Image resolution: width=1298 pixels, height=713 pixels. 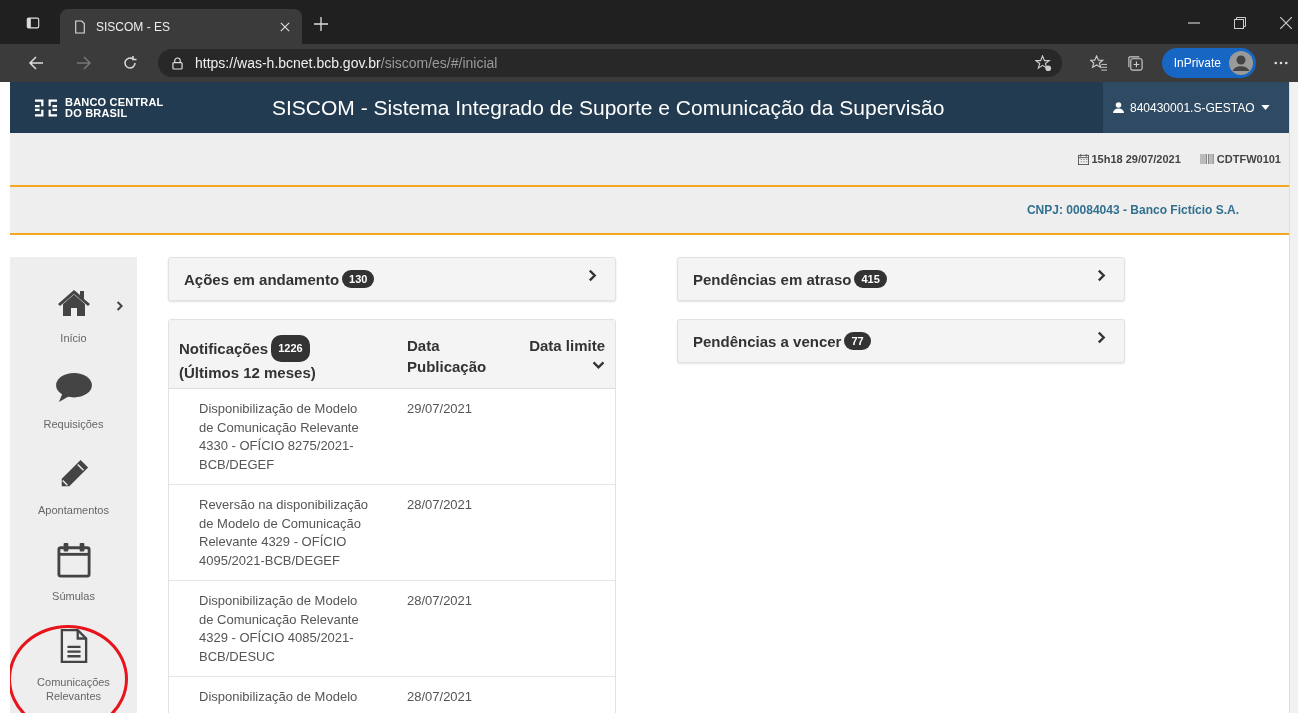 What do you see at coordinates (284, 533) in the screenshot?
I see `notification-text: Reversão na disponibilização de Modelo de Comunicação Relevante 4329 - OFÍCIO 4095/2021-BCB/DEGEF` at bounding box center [284, 533].